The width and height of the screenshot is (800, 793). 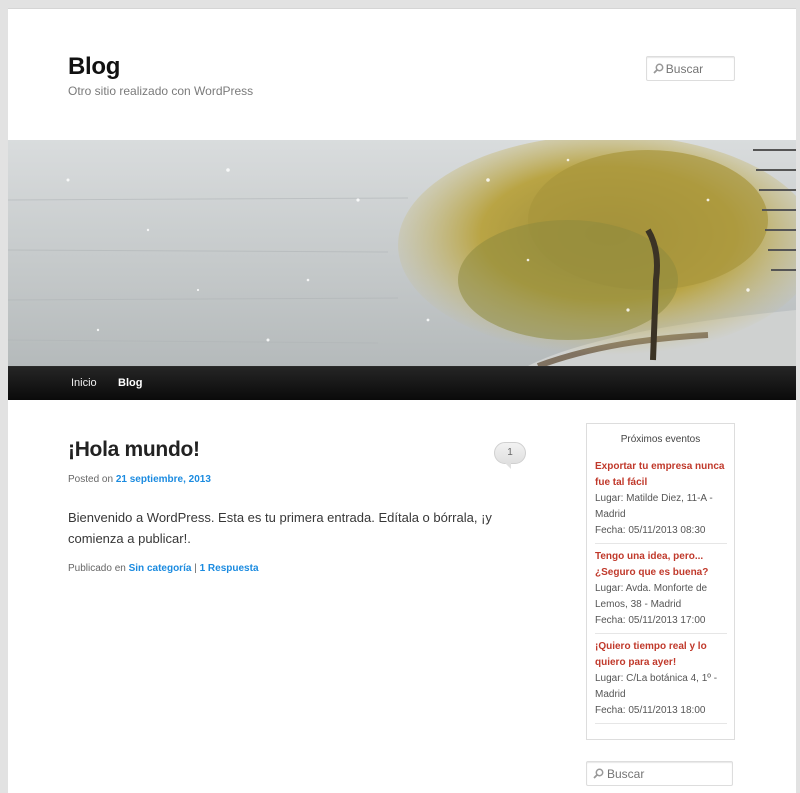 What do you see at coordinates (699, 68) in the screenshot?
I see `header-search-input` at bounding box center [699, 68].